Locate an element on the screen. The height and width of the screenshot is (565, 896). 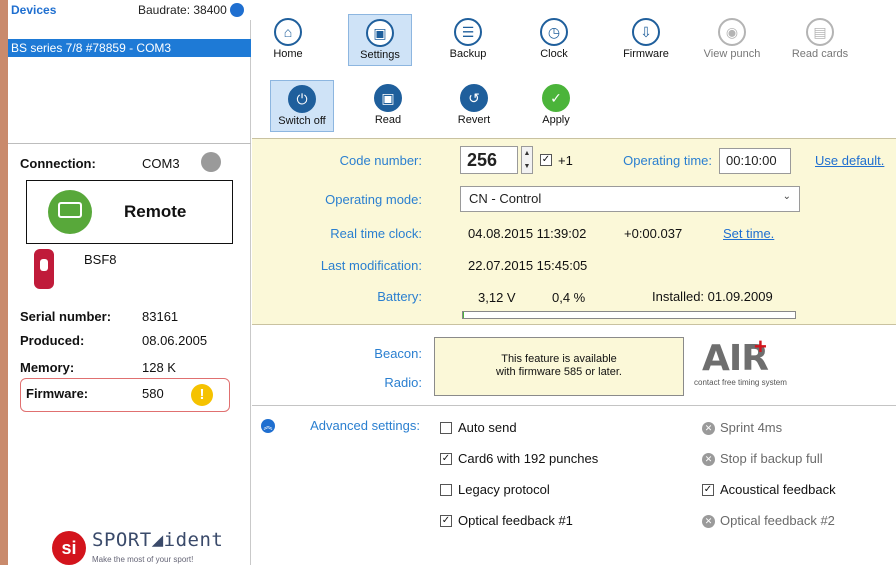
refresh-icon is located at coordinates (237, 10).